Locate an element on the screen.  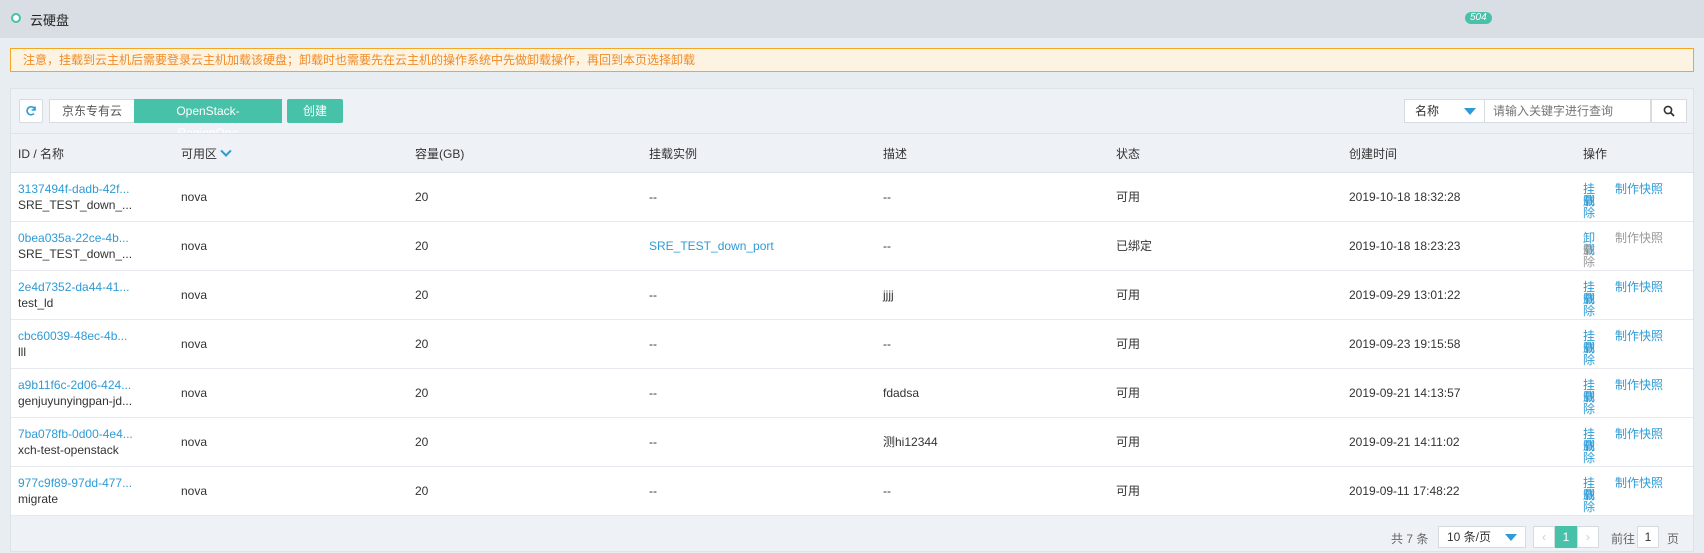
refresh-button is located at coordinates (31, 111).